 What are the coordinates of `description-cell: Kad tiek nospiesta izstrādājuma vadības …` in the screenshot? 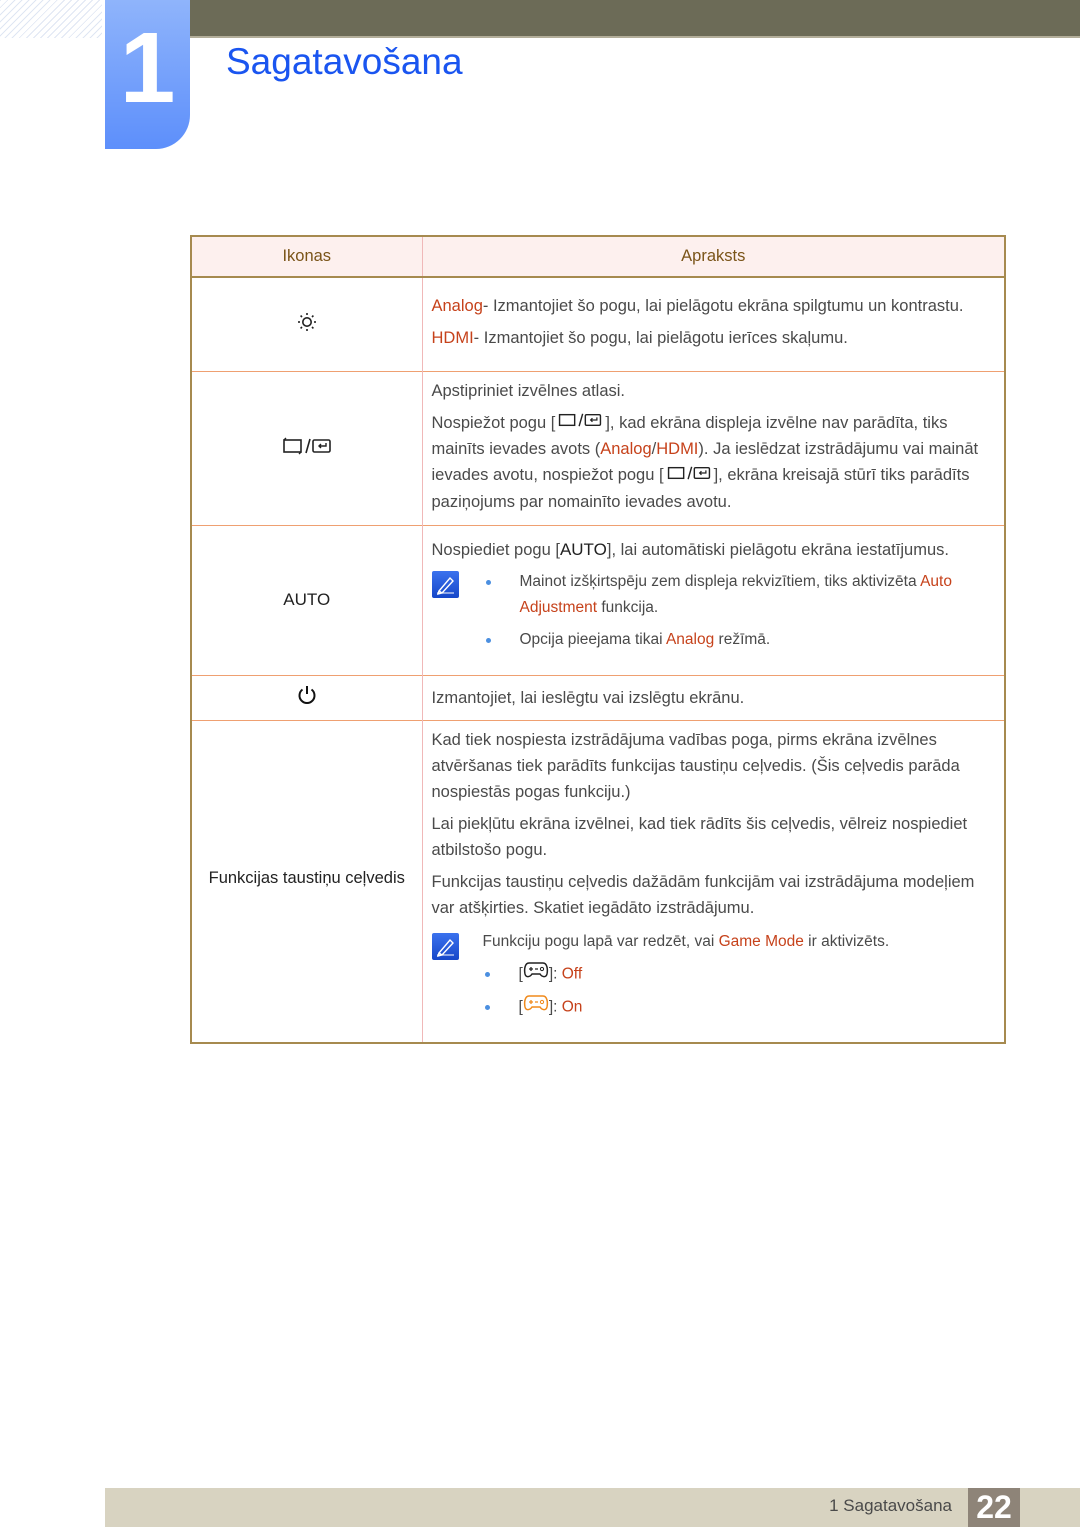 It's located at (713, 881).